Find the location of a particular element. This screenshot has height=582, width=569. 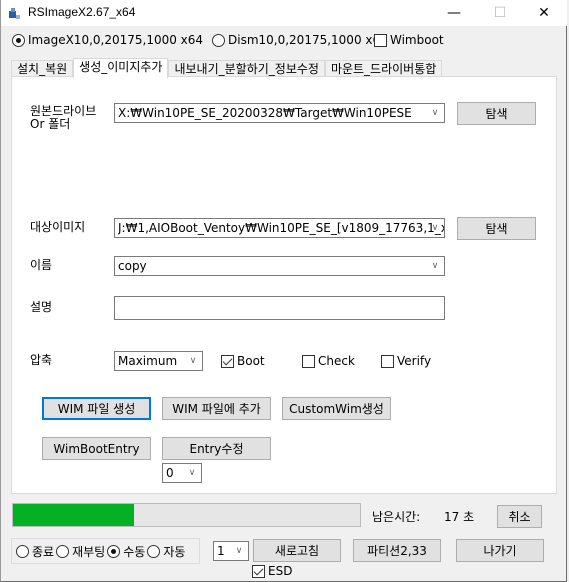

minimize-button: — is located at coordinates (454, 13).